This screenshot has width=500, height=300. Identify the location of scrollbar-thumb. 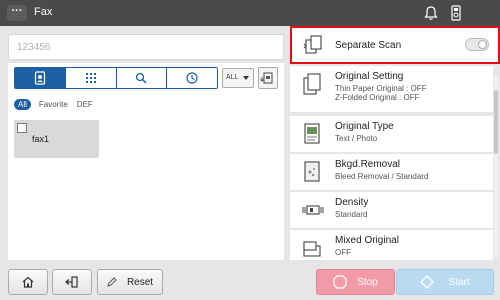
(496, 122).